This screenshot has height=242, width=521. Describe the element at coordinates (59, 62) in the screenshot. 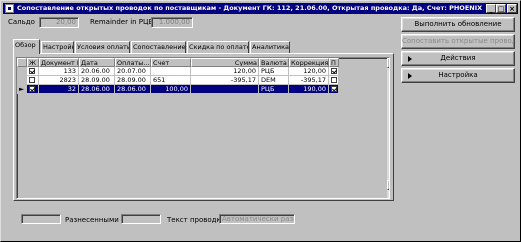

I see `column-header-document: Документ ГК` at that location.